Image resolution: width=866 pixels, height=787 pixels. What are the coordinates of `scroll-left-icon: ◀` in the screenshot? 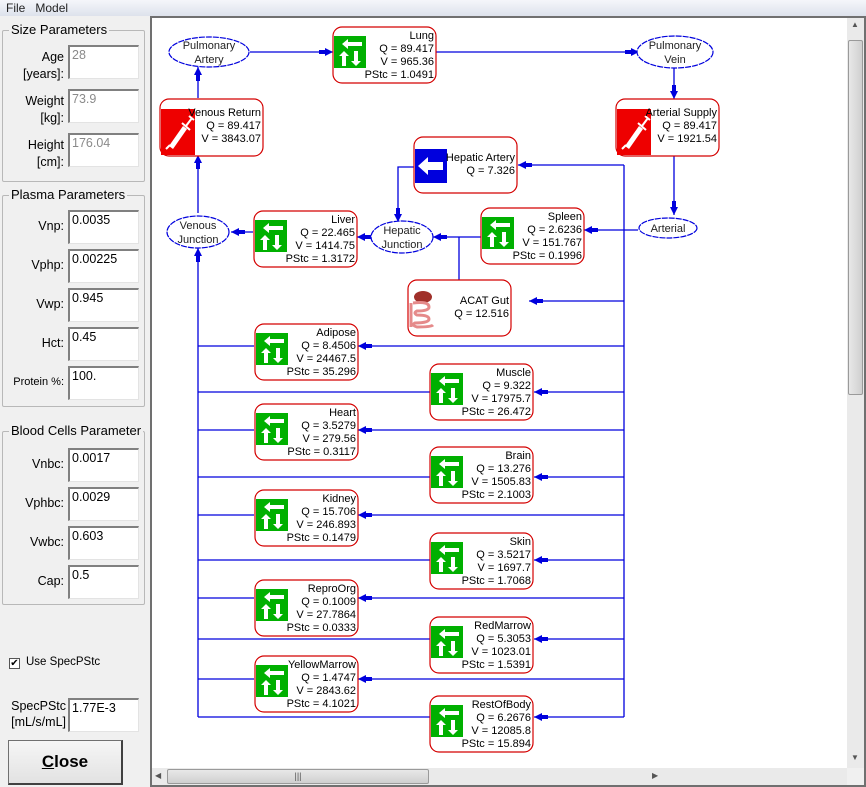 It's located at (158, 775).